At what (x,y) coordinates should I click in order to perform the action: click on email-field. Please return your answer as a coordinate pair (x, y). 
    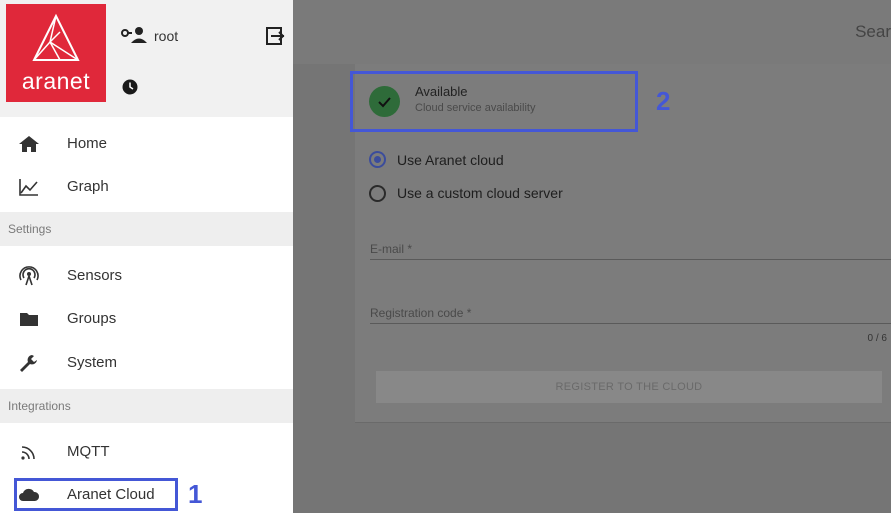
    Looking at the image, I should click on (630, 259).